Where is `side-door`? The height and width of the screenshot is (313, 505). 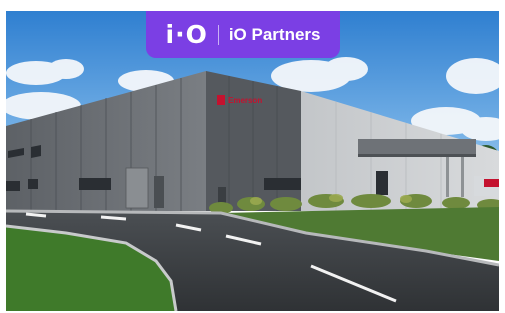 side-door is located at coordinates (159, 192).